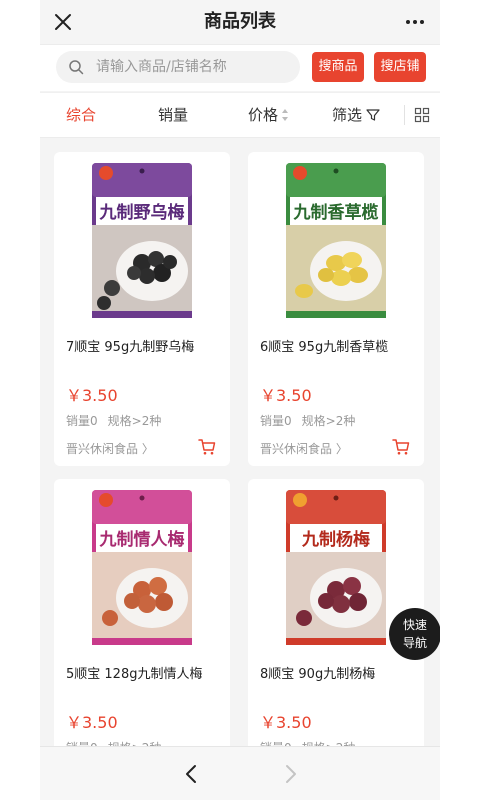  Describe the element at coordinates (285, 114) in the screenshot. I see `sort-arrows-icon` at that location.